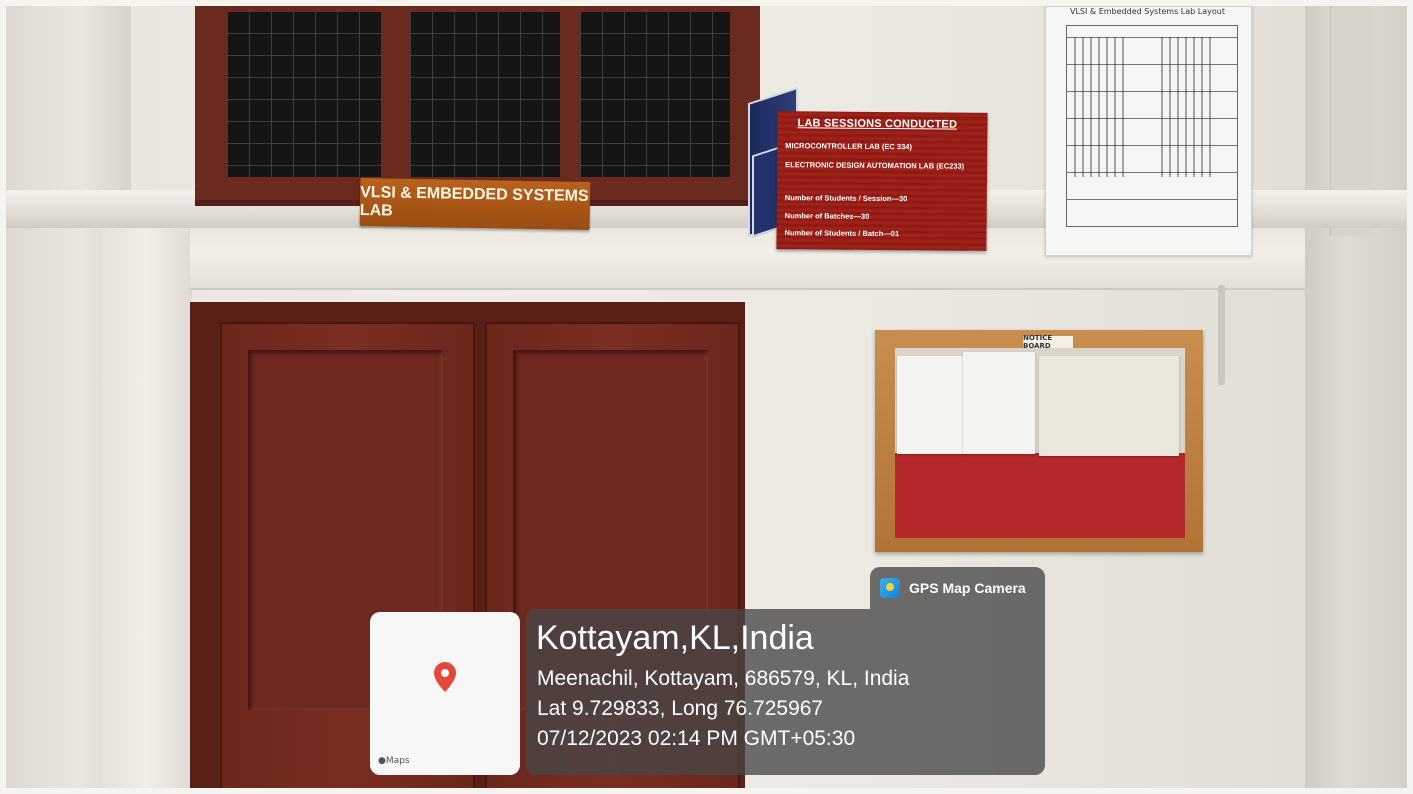 This screenshot has height=794, width=1413. What do you see at coordinates (675, 638) in the screenshot?
I see `location-title: Kottayam,KL,India` at bounding box center [675, 638].